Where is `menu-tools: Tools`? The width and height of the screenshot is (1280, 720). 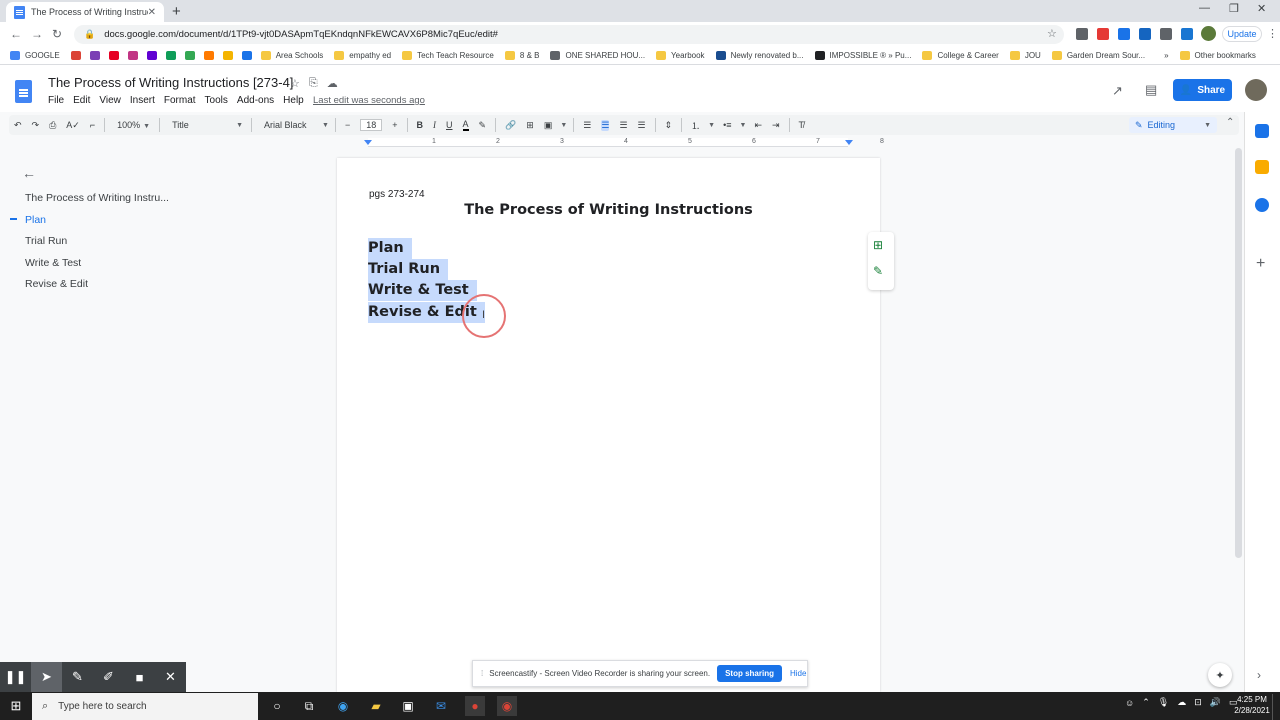 menu-tools: Tools is located at coordinates (216, 100).